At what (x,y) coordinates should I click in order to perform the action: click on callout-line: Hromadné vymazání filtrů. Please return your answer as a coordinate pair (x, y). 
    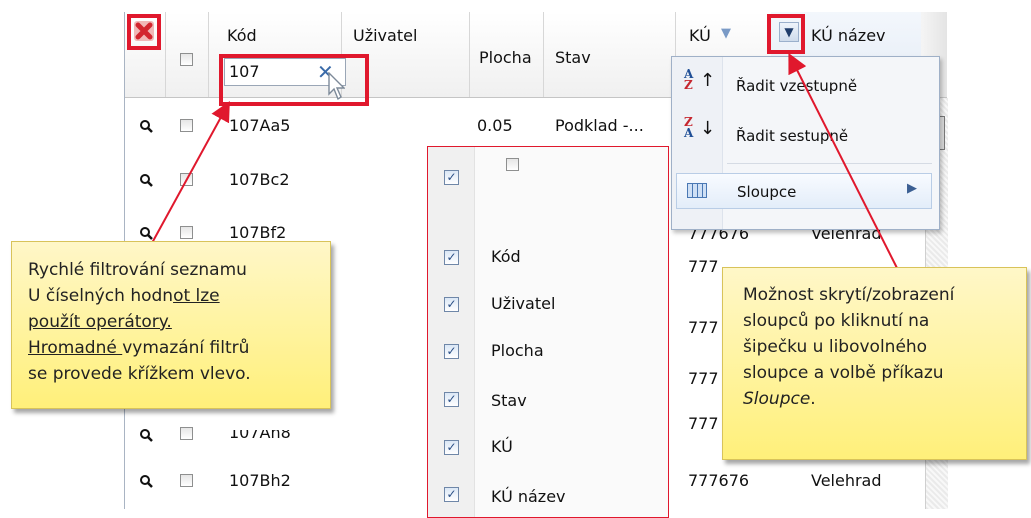
    Looking at the image, I should click on (139, 348).